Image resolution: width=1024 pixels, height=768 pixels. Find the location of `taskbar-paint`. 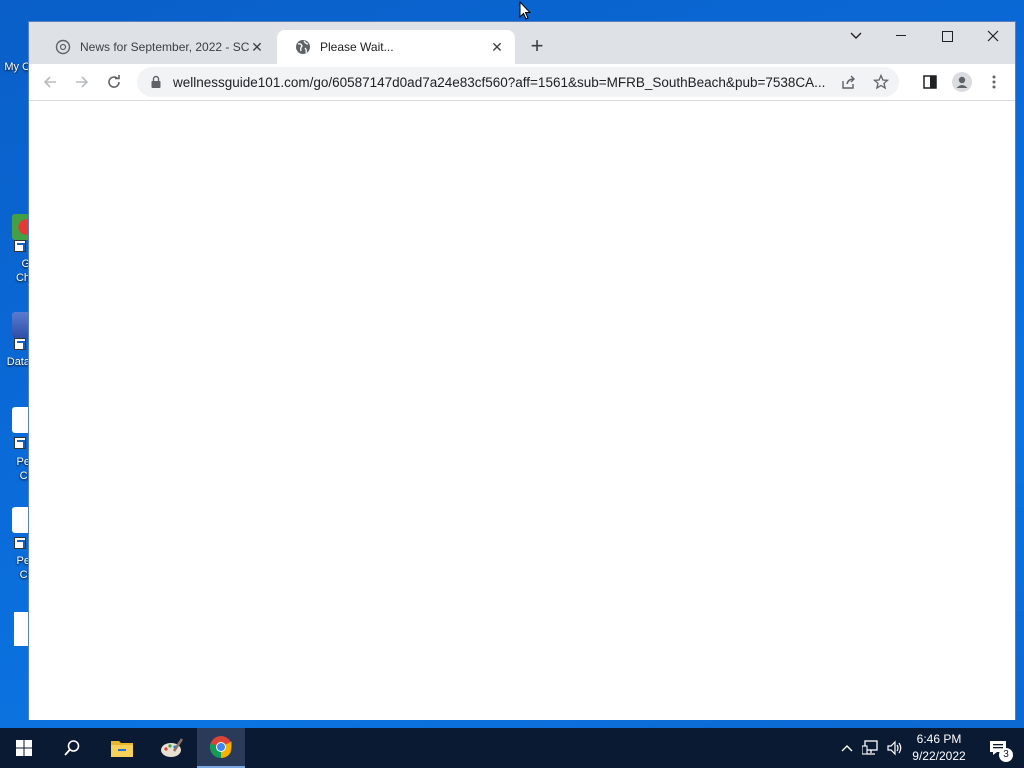

taskbar-paint is located at coordinates (172, 748).